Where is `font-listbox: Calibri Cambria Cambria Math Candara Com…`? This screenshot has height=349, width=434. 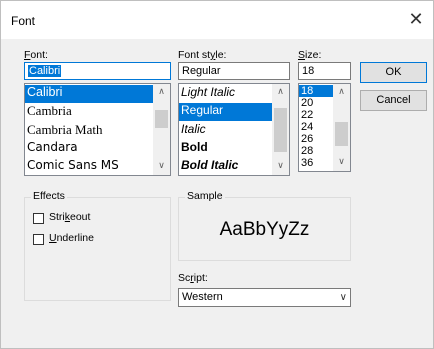 font-listbox: Calibri Cambria Cambria Math Candara Com… is located at coordinates (97, 129).